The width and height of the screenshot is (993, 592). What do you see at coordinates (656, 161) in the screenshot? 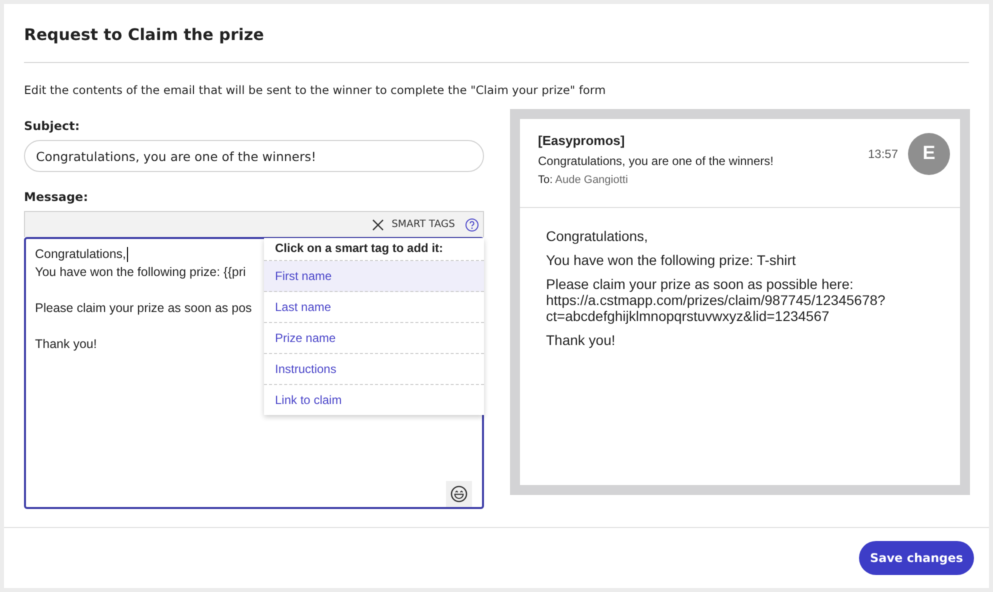
I see `email-subject: Congratulations, you are one of the winners!` at bounding box center [656, 161].